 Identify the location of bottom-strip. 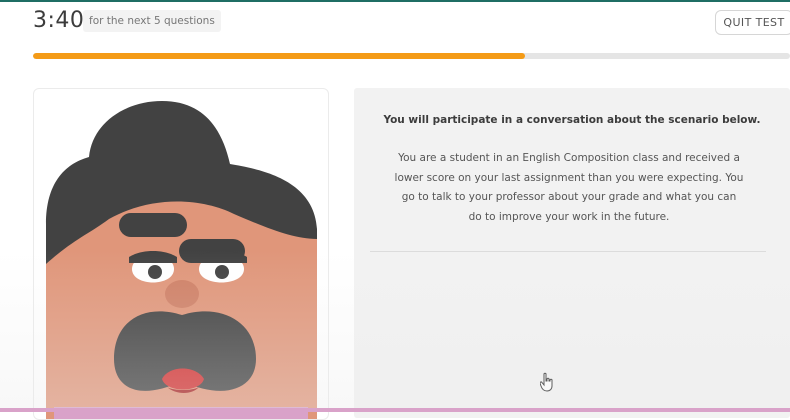
(395, 410).